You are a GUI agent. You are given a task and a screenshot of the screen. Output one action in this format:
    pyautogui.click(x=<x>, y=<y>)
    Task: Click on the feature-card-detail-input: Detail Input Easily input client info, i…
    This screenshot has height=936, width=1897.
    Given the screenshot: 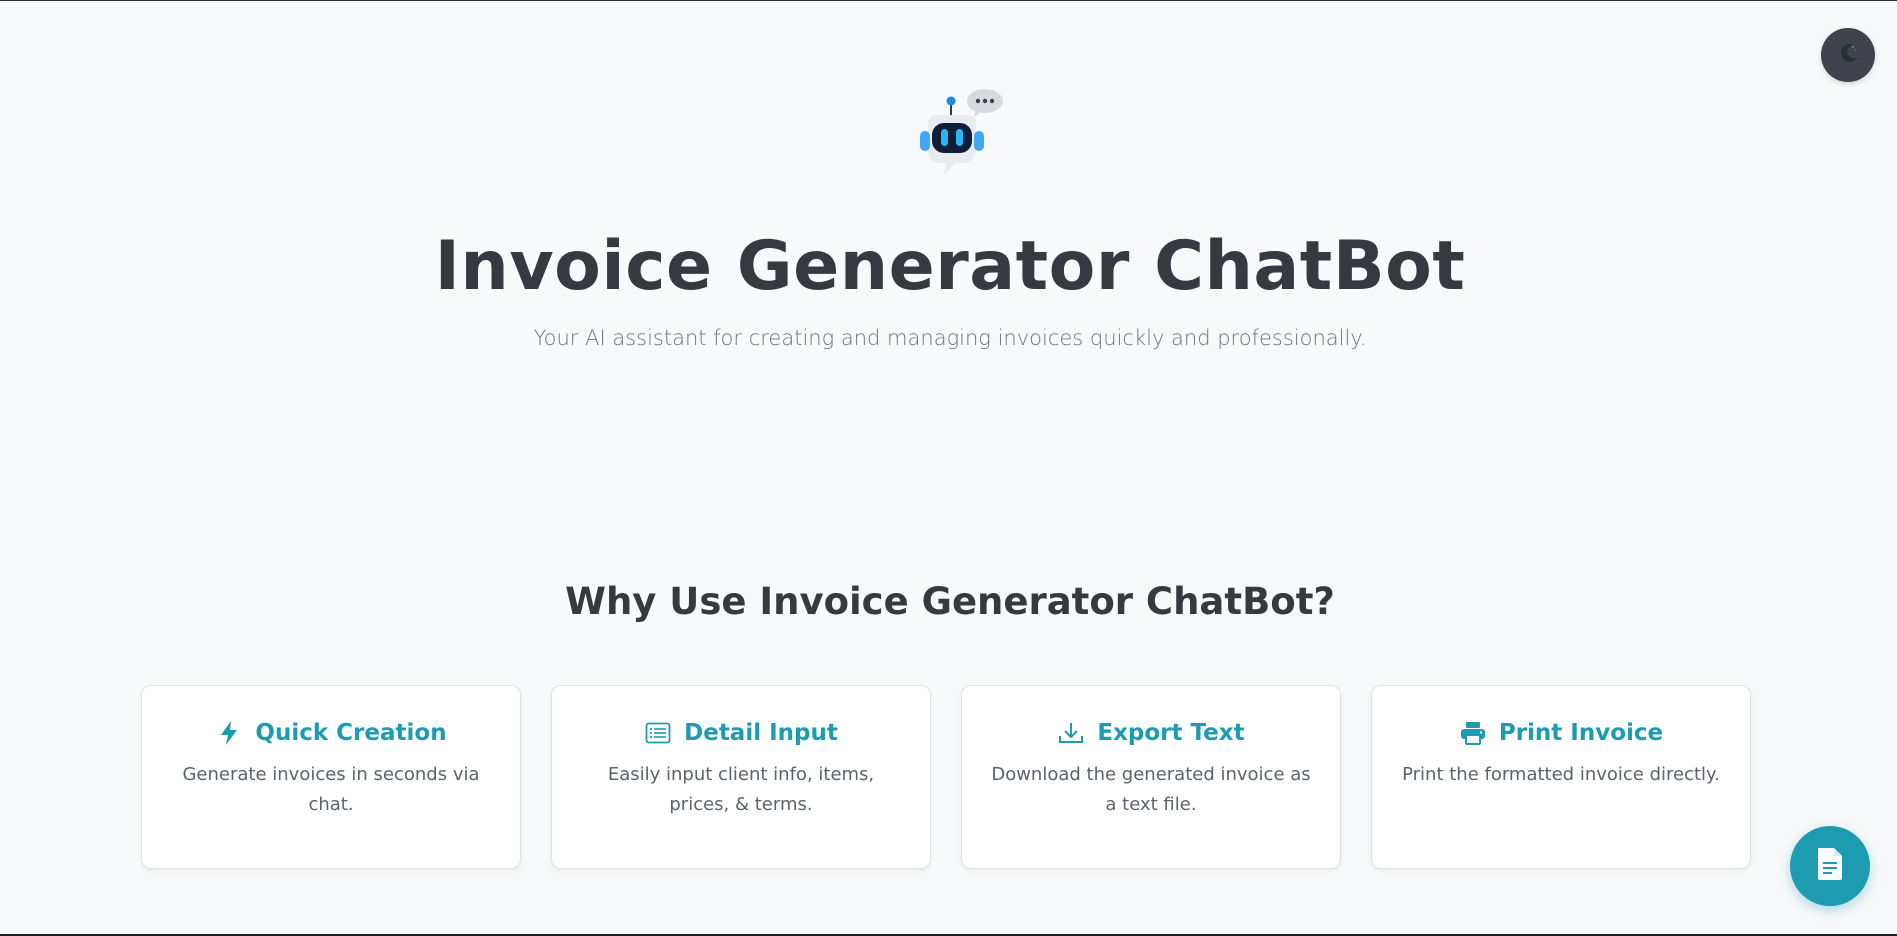 What is the action you would take?
    pyautogui.click(x=741, y=777)
    